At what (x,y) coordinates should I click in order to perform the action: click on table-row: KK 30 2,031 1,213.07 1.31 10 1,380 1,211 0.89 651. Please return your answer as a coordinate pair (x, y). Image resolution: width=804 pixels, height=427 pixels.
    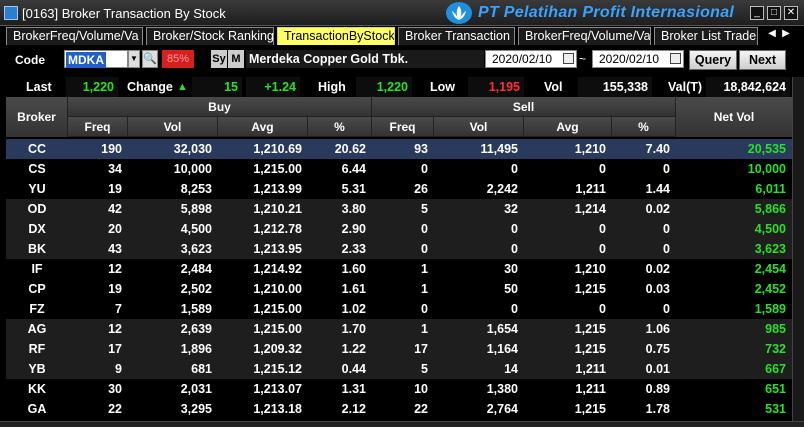
    Looking at the image, I should click on (399, 389).